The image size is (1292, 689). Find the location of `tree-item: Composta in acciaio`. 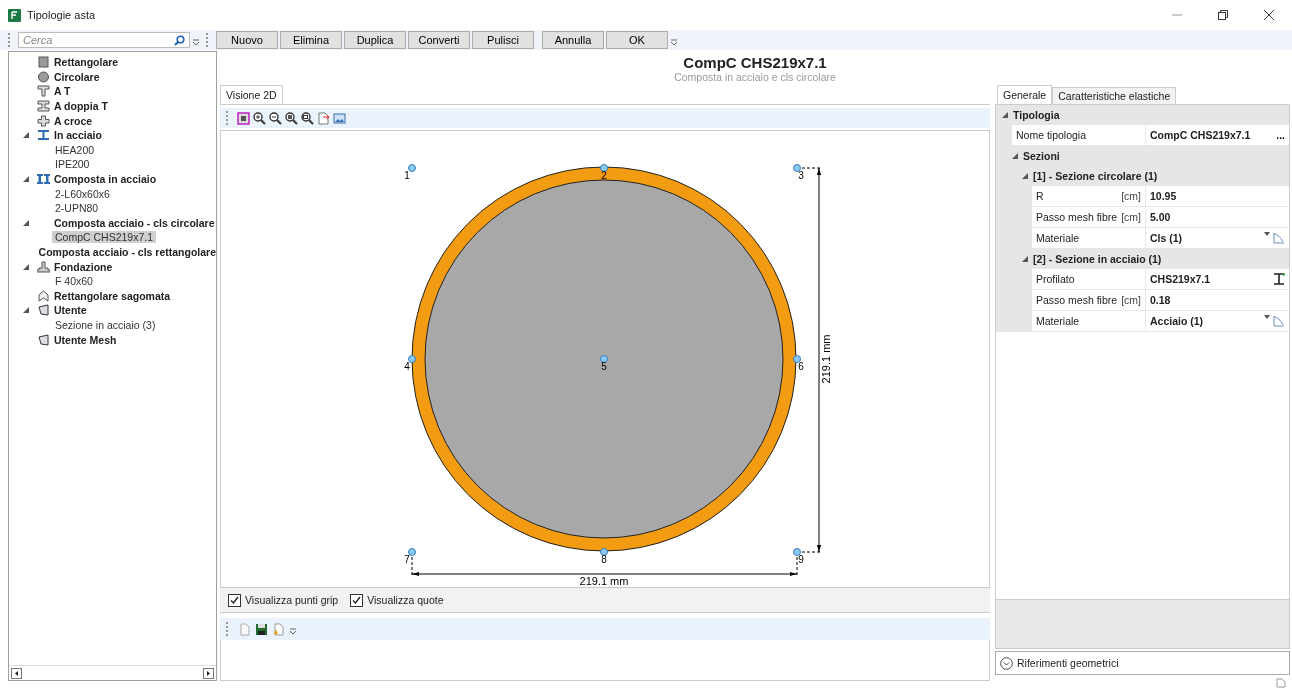

tree-item: Composta in acciaio is located at coordinates (105, 179).